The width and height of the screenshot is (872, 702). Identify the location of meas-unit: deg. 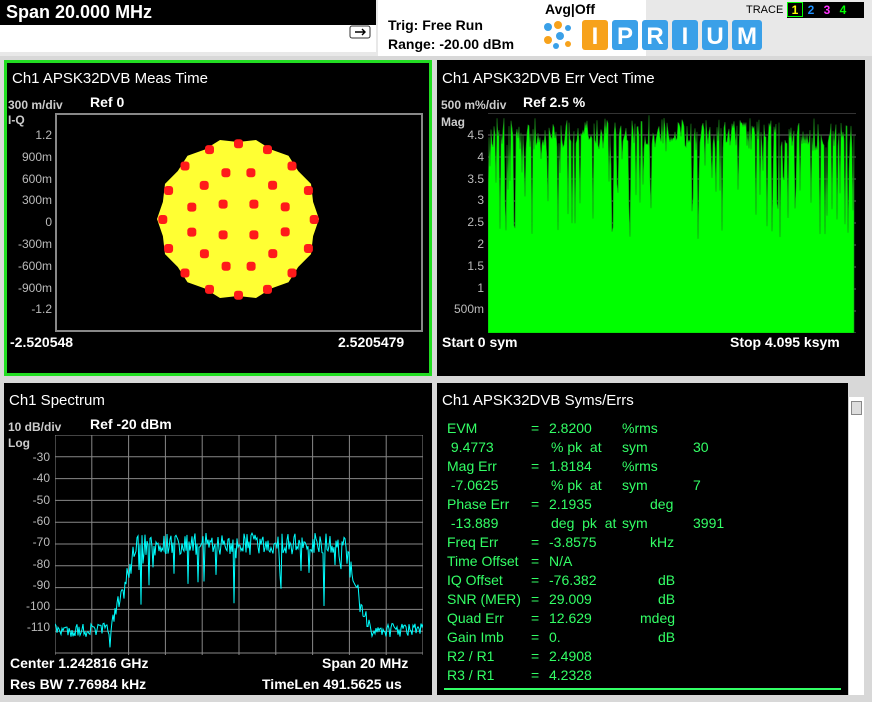
(662, 504).